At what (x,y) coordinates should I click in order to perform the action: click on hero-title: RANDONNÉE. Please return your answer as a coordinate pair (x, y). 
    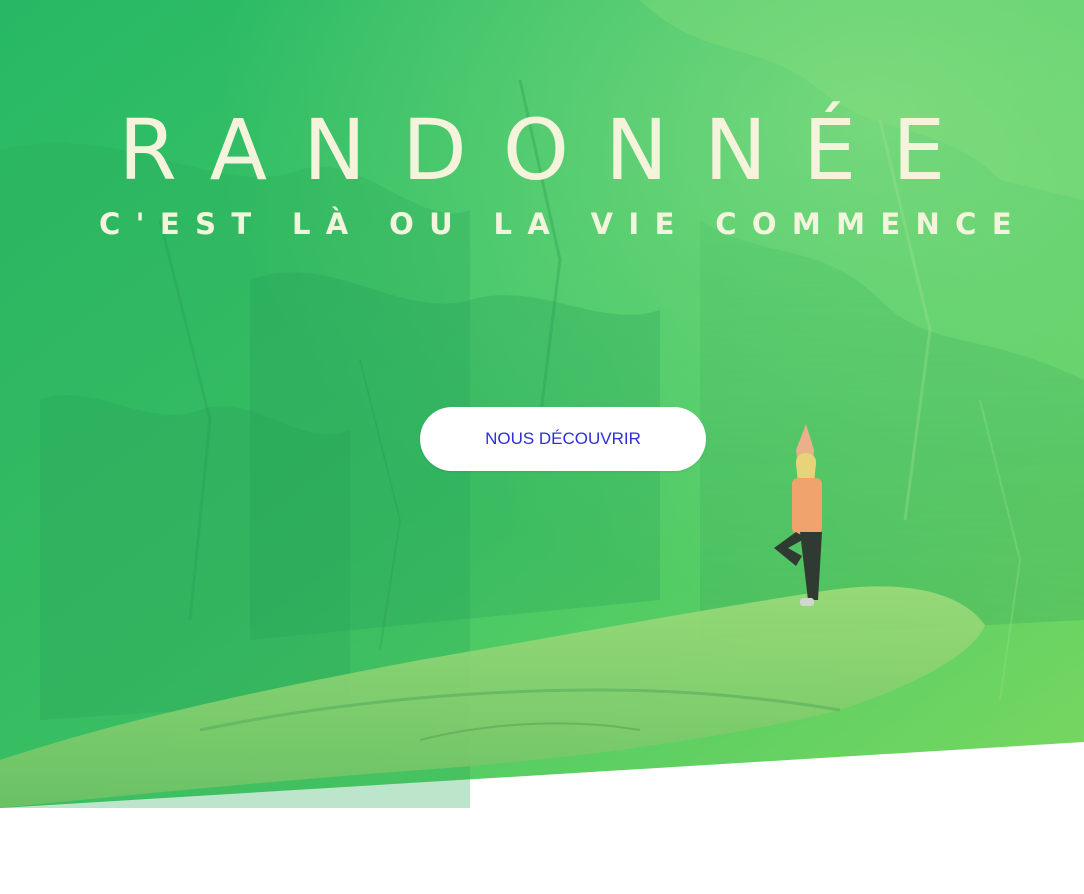
    Looking at the image, I should click on (550, 150).